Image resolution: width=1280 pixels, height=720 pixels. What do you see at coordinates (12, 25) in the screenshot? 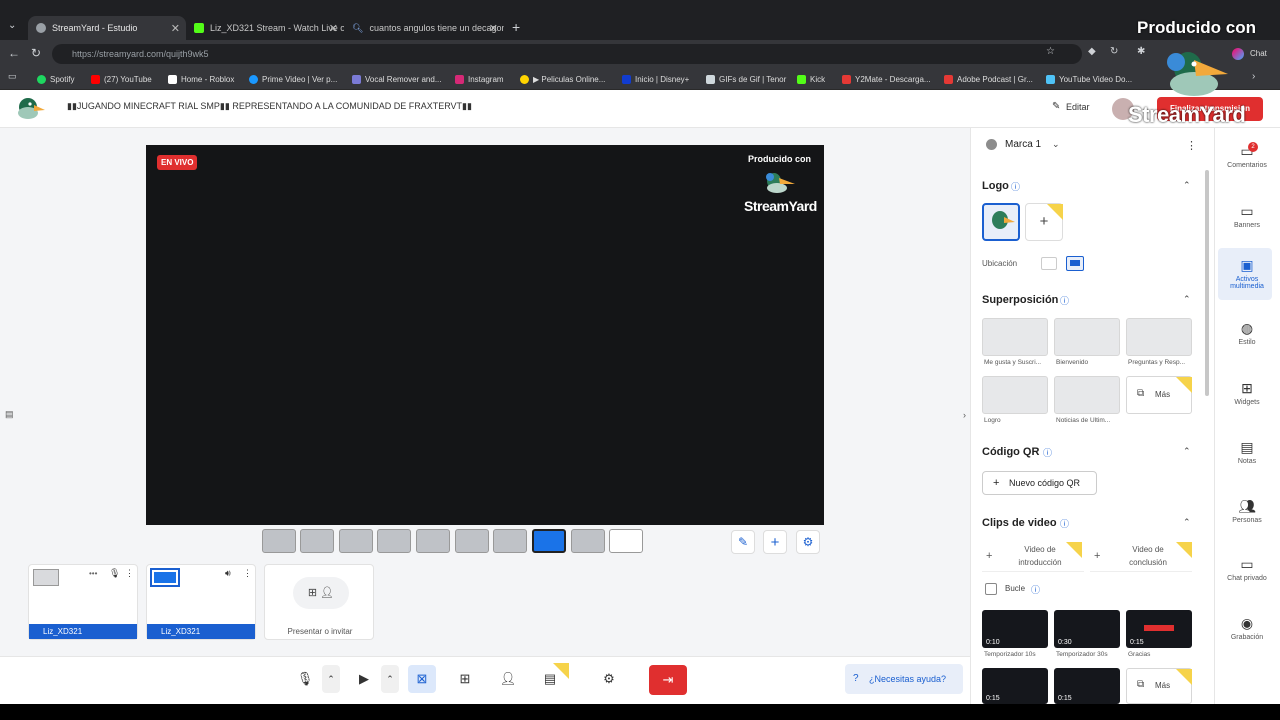
I see `tab-search-icon: ⌄` at bounding box center [12, 25].